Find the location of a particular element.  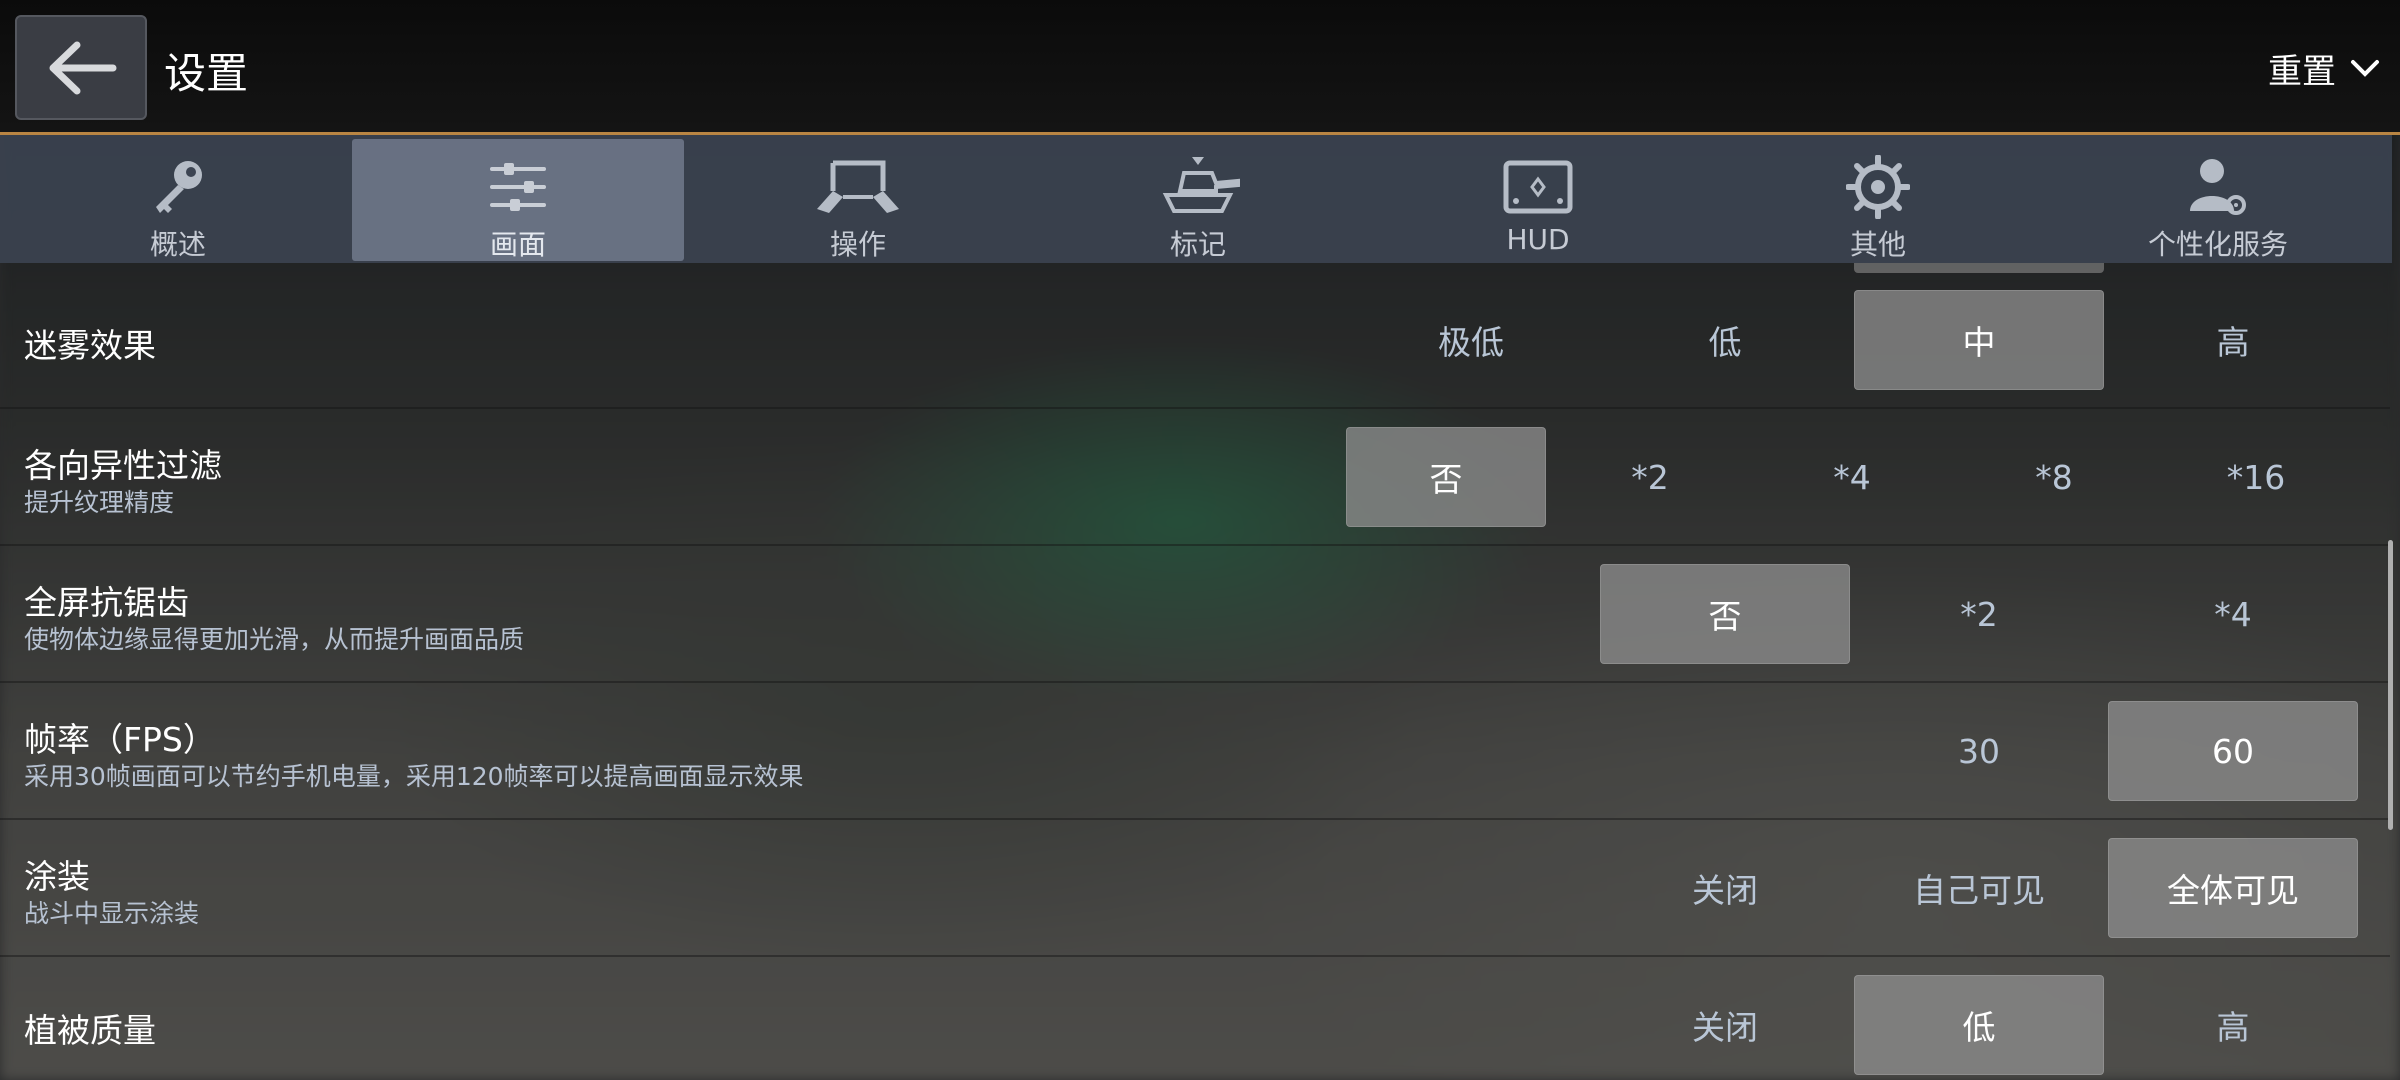

tab-label: 操作 is located at coordinates (857, 244).